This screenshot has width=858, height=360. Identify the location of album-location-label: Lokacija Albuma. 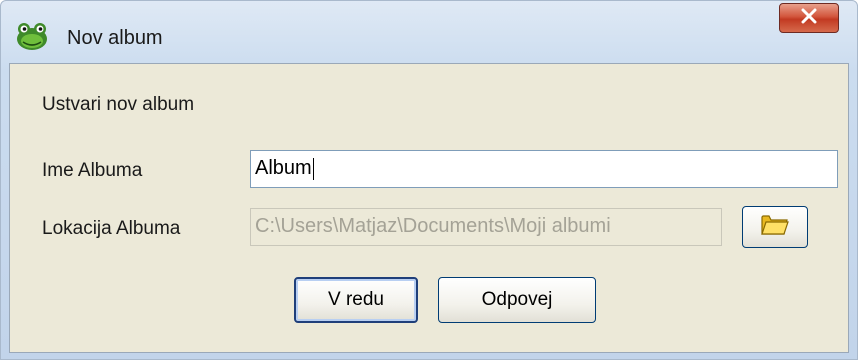
(111, 228).